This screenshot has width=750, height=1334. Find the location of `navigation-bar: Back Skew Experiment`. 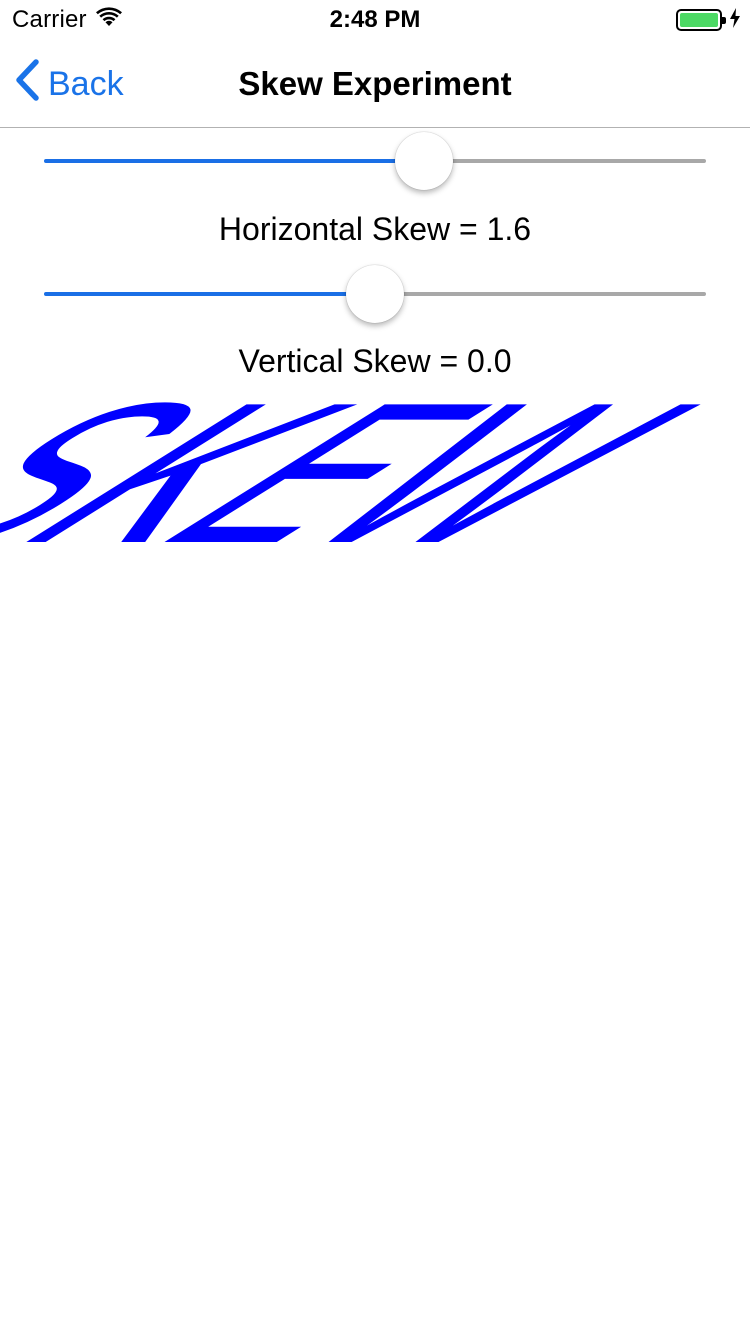

navigation-bar: Back Skew Experiment is located at coordinates (375, 84).